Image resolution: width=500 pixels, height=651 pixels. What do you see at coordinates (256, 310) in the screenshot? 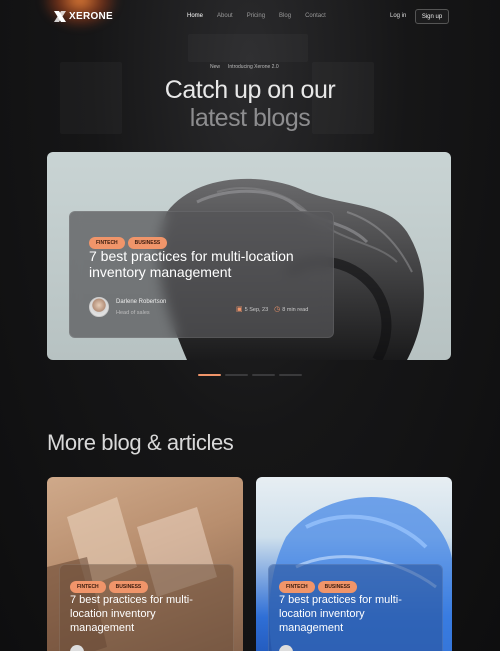
I see `post-date: 5 Sep, 23` at bounding box center [256, 310].